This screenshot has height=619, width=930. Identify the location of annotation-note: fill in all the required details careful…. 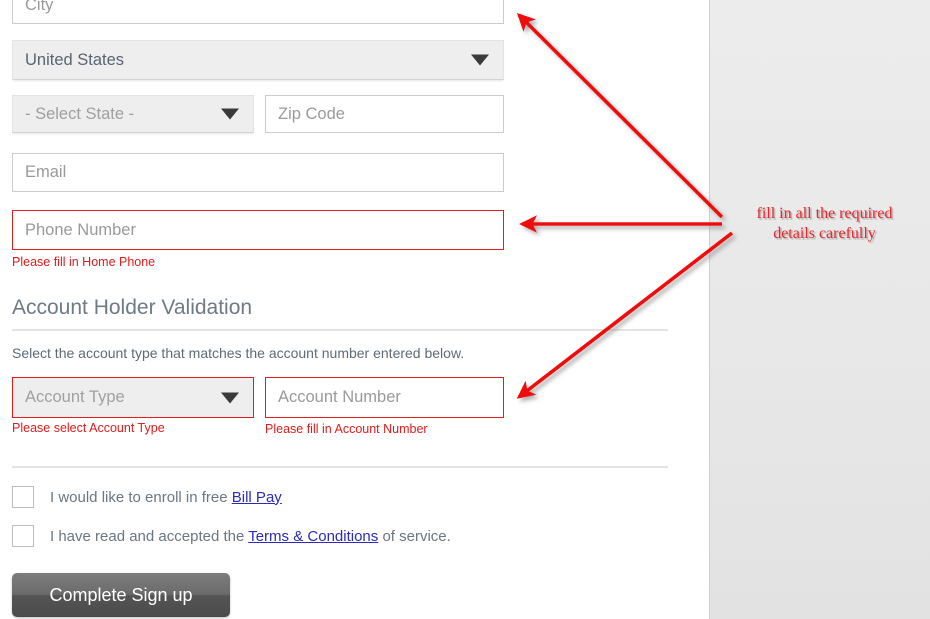
(824, 224).